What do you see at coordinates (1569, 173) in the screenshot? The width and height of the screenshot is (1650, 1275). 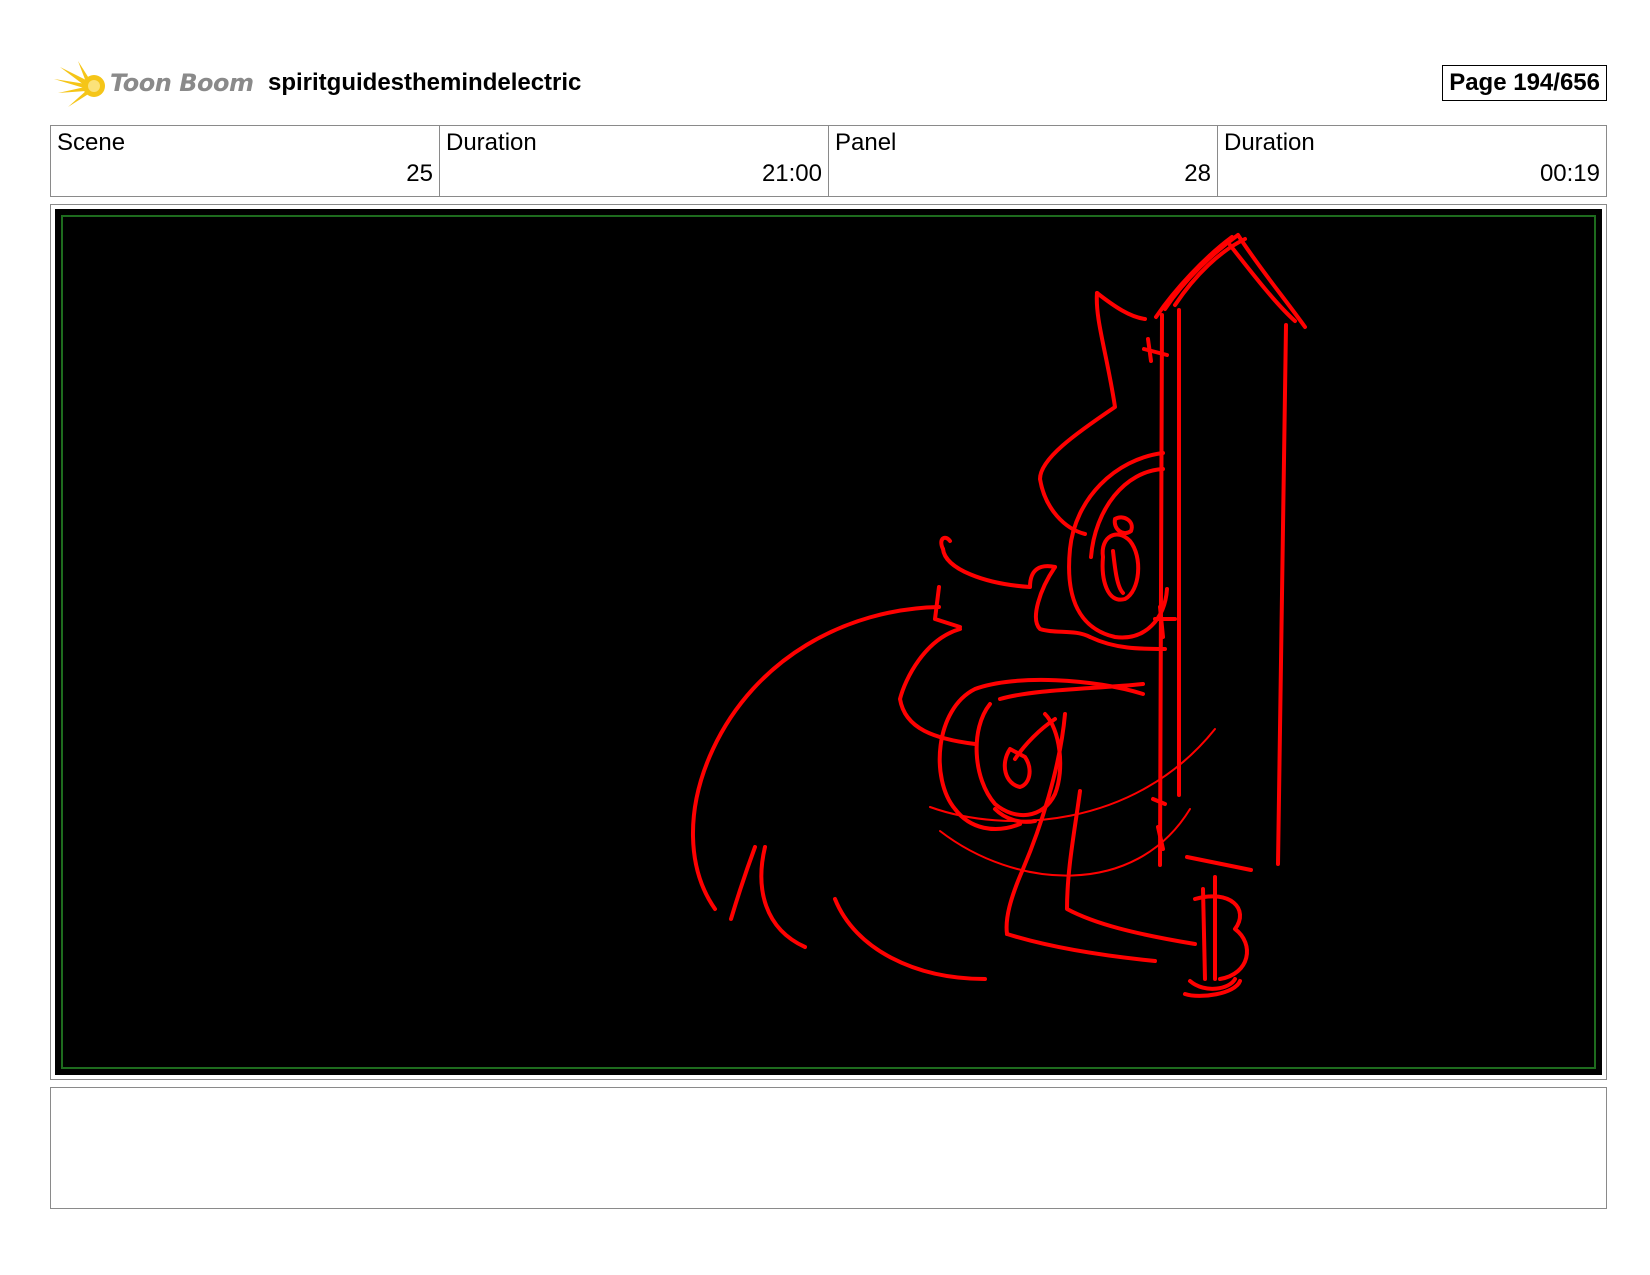 I see `panel-duration-value: 00:19` at bounding box center [1569, 173].